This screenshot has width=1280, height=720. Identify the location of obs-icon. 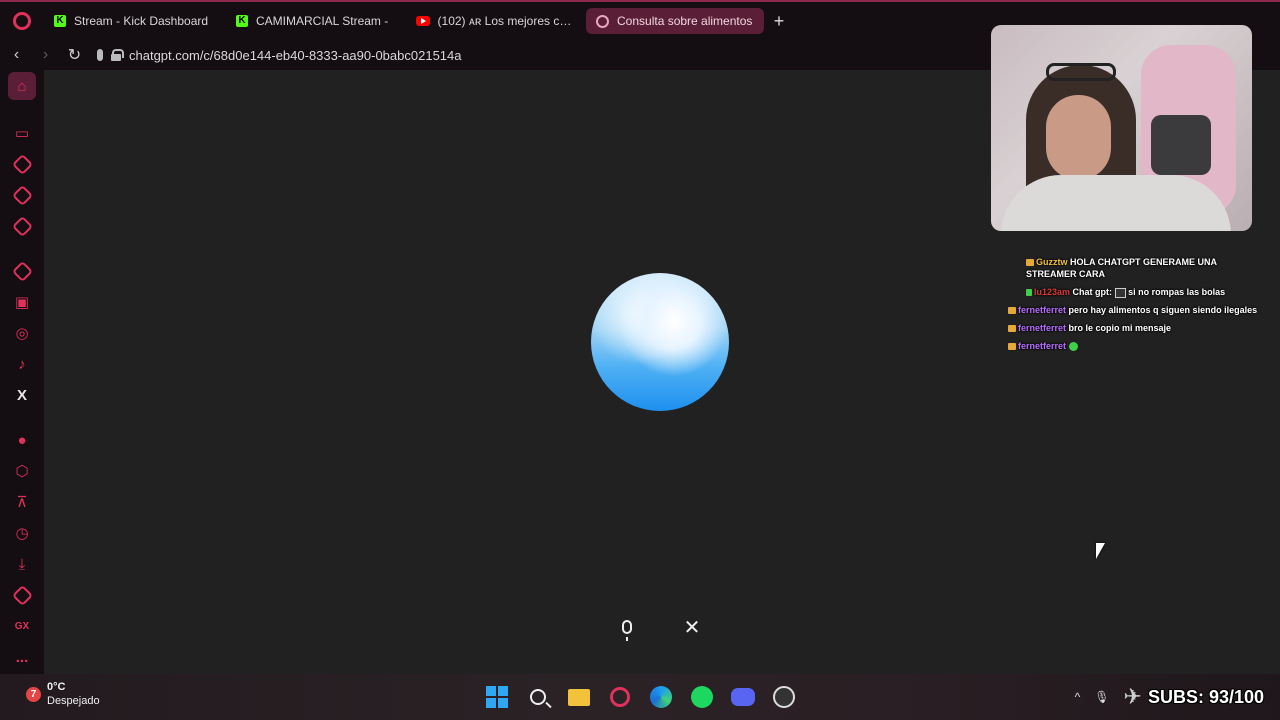
(784, 697).